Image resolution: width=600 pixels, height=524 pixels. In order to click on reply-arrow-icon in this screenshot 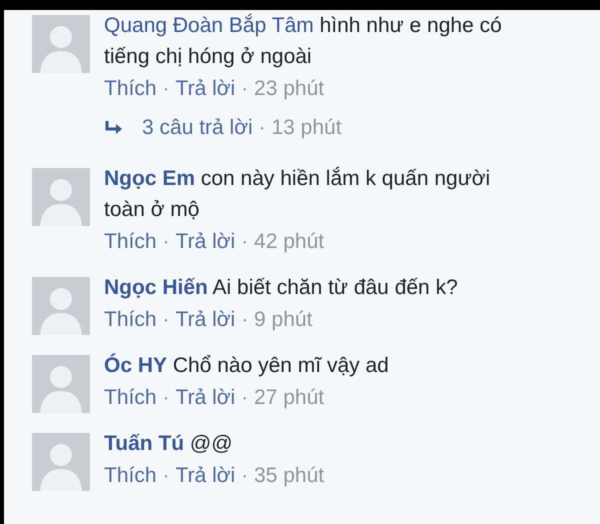, I will do `click(114, 128)`.